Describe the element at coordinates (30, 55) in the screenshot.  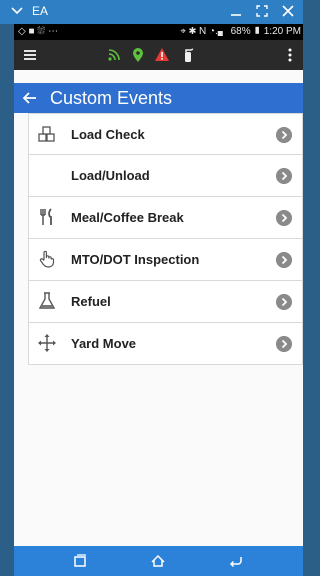
I see `menu-icon` at that location.